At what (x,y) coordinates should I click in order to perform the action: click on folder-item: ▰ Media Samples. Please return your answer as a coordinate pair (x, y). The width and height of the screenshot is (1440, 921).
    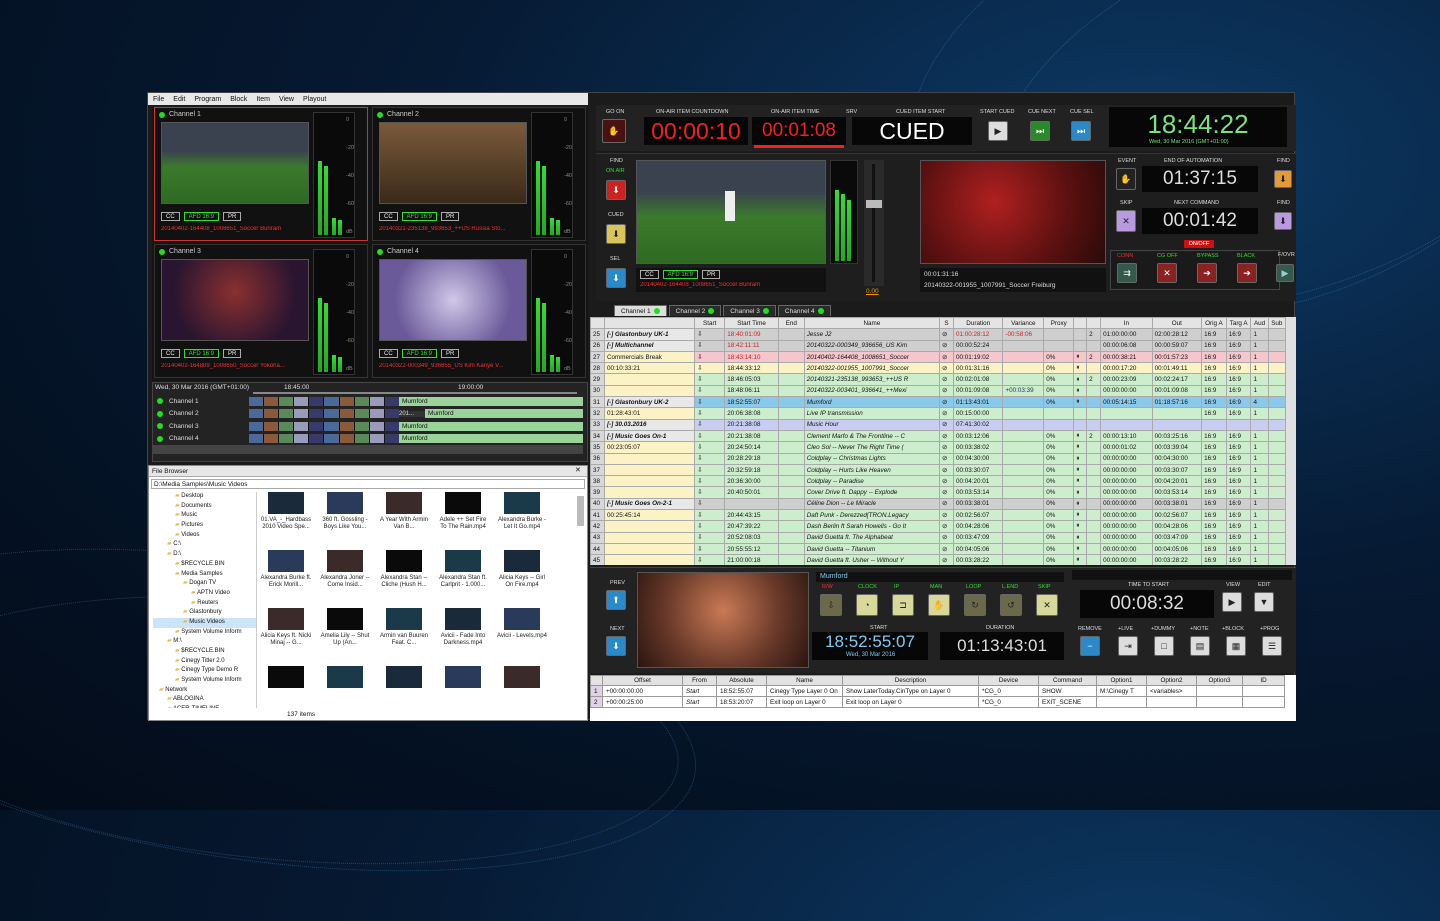
    Looking at the image, I should click on (204, 575).